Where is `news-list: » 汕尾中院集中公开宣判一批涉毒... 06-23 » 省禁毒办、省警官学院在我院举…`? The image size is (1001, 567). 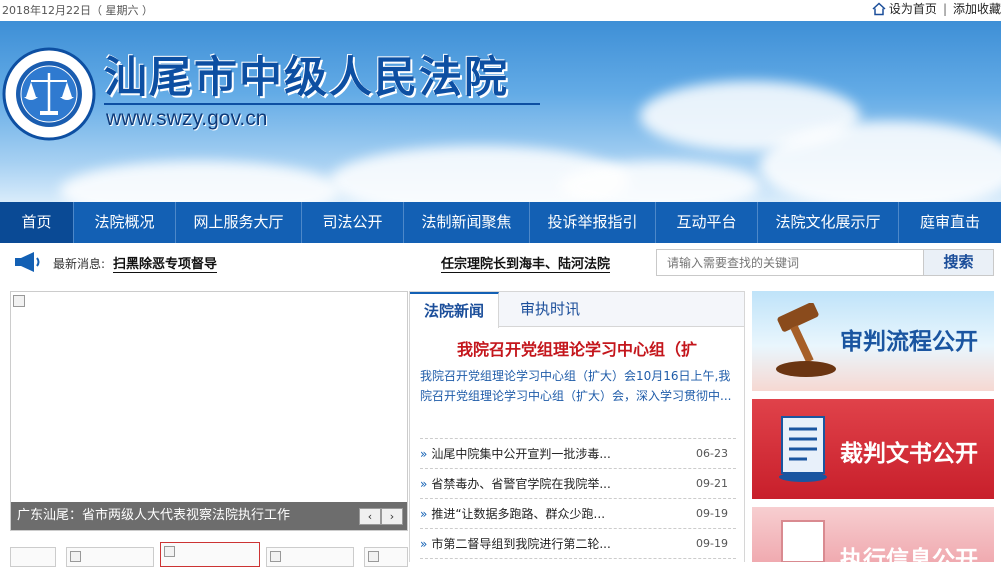 news-list: » 汕尾中院集中公开宣判一批涉毒... 06-23 » 省禁毒办、省警官学院在我院举… is located at coordinates (578, 498).